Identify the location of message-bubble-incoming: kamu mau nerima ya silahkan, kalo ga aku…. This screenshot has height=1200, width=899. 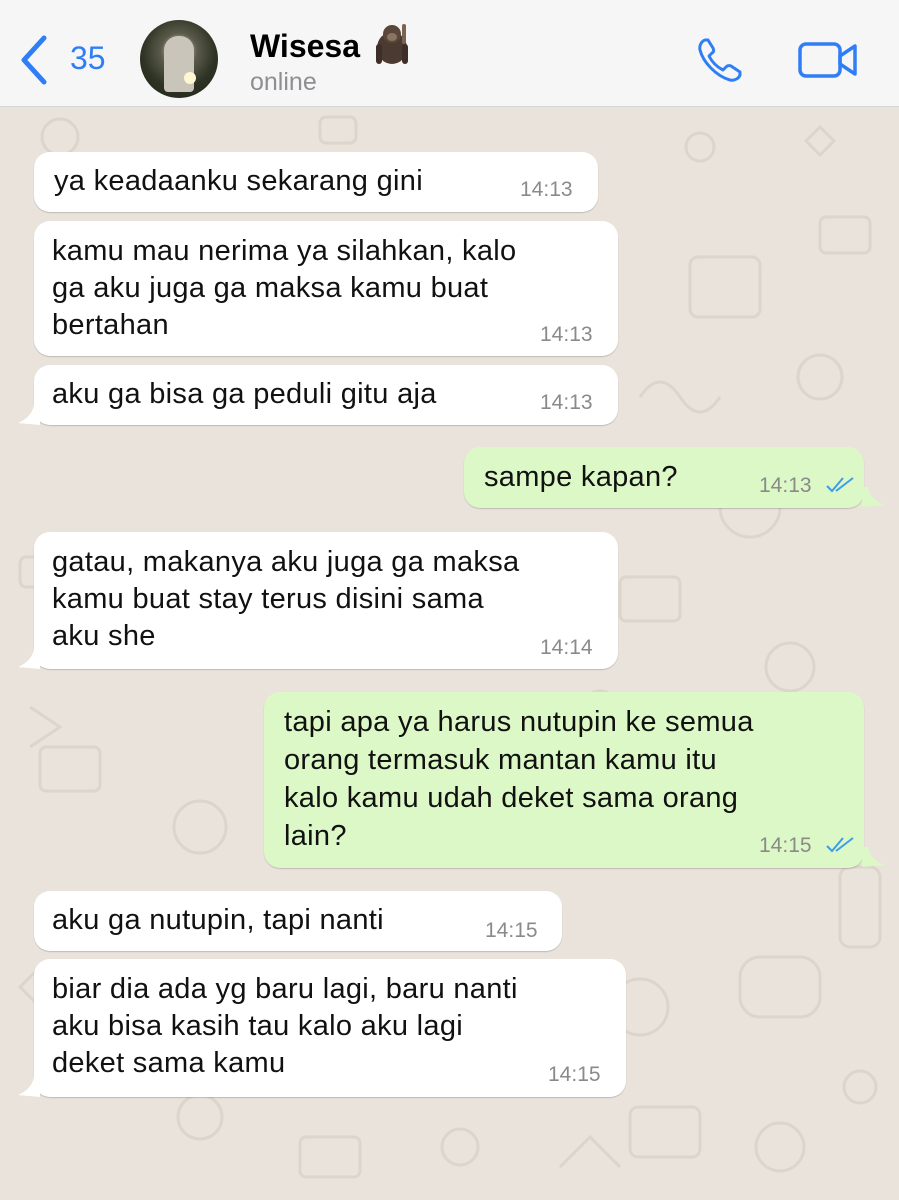
(326, 288).